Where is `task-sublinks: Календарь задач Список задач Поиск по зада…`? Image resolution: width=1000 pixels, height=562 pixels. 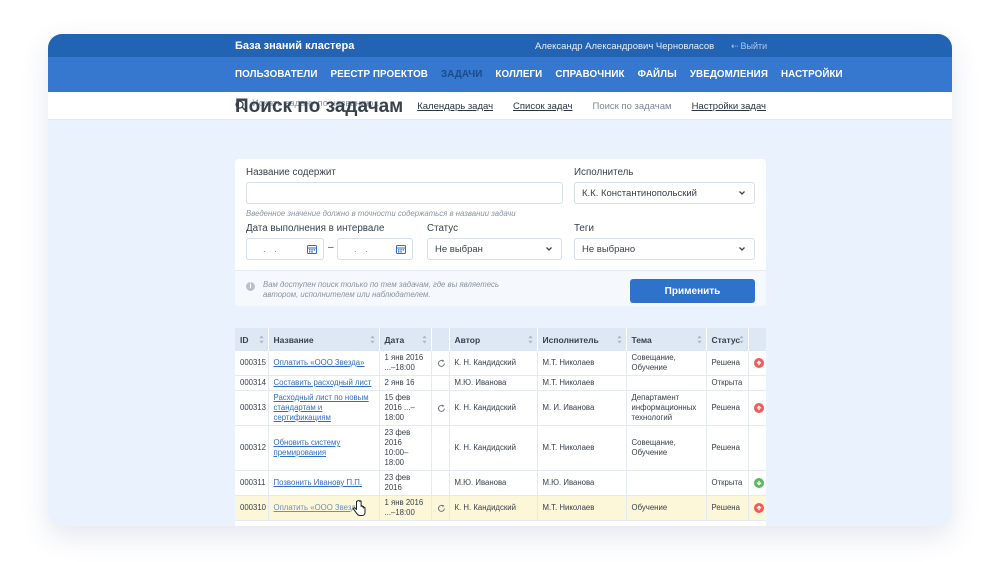 task-sublinks: Календарь задач Список задач Поиск по зада… is located at coordinates (591, 106).